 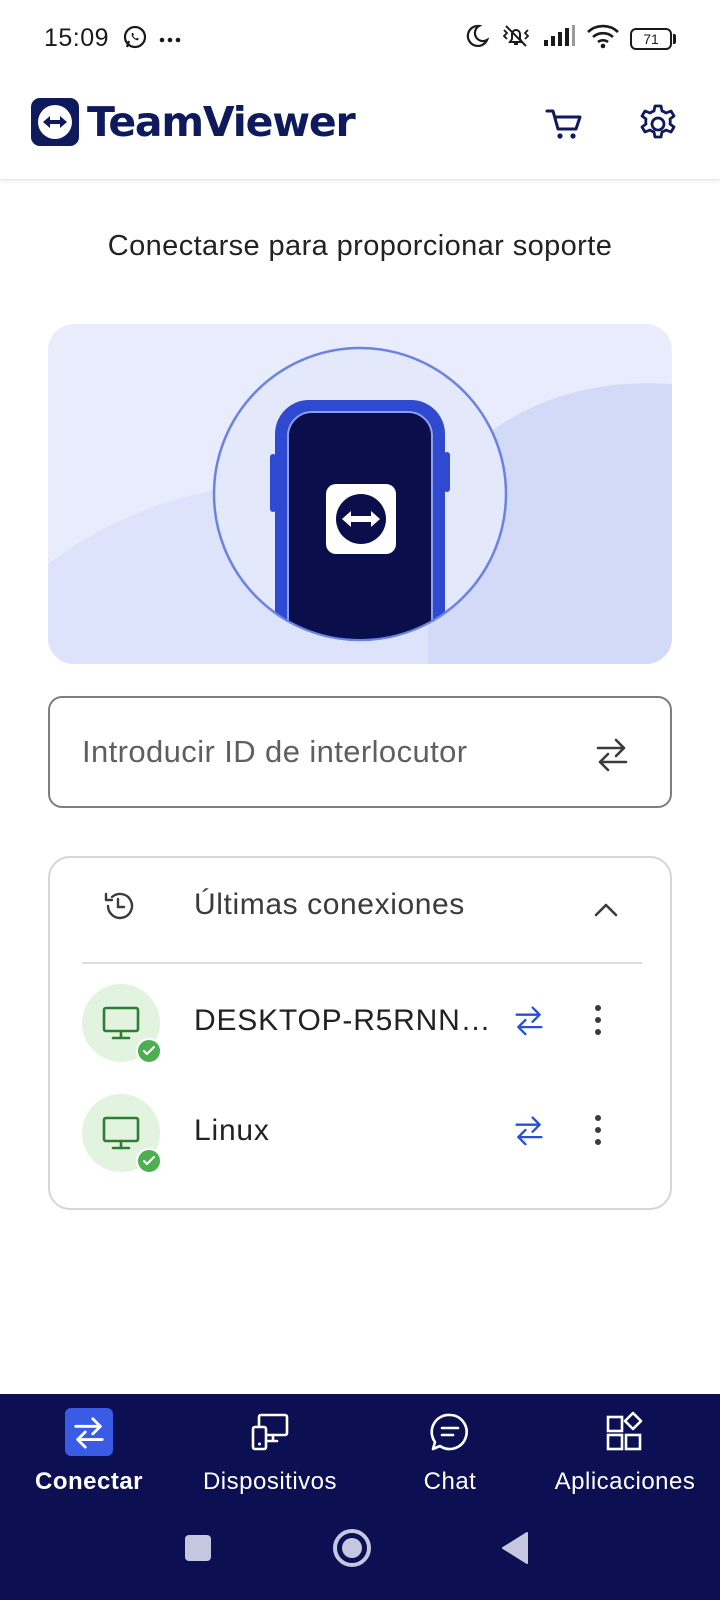 What do you see at coordinates (89, 1481) in the screenshot?
I see `nav-label: Conectar` at bounding box center [89, 1481].